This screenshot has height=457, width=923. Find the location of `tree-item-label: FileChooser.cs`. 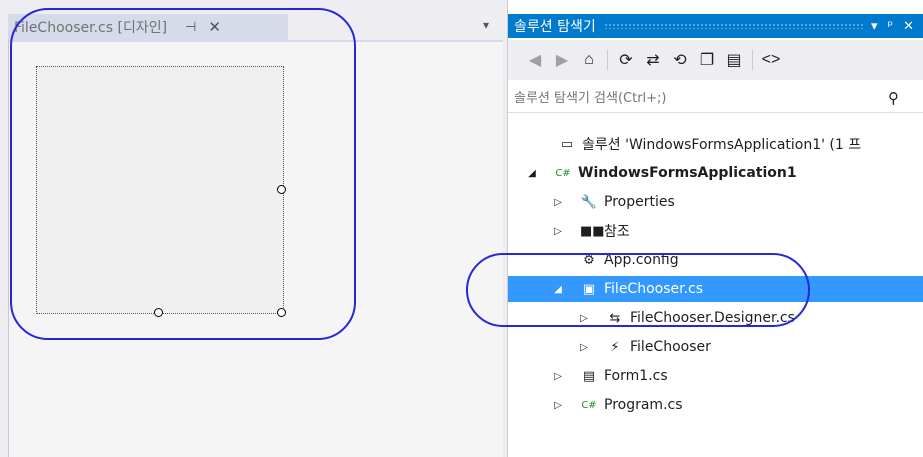

tree-item-label: FileChooser.cs is located at coordinates (654, 289).